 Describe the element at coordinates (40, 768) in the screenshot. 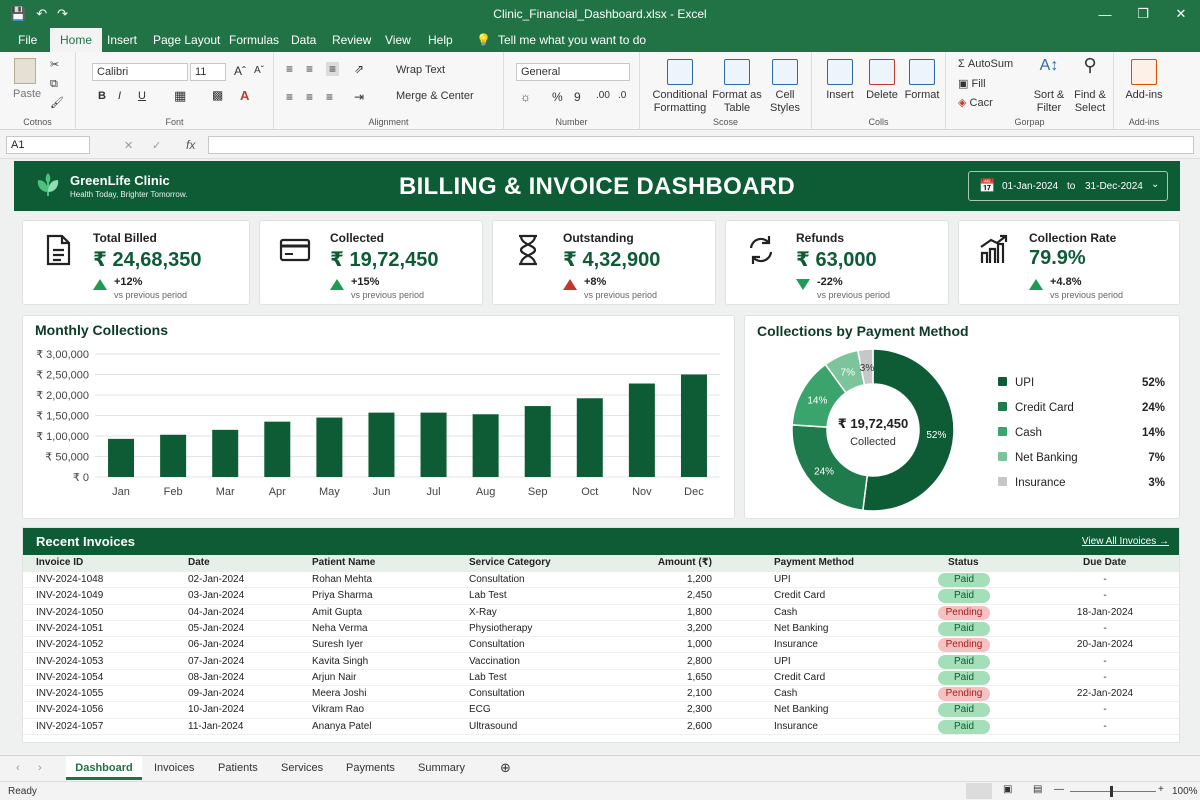

I see `scroll-right-icon: ›` at that location.